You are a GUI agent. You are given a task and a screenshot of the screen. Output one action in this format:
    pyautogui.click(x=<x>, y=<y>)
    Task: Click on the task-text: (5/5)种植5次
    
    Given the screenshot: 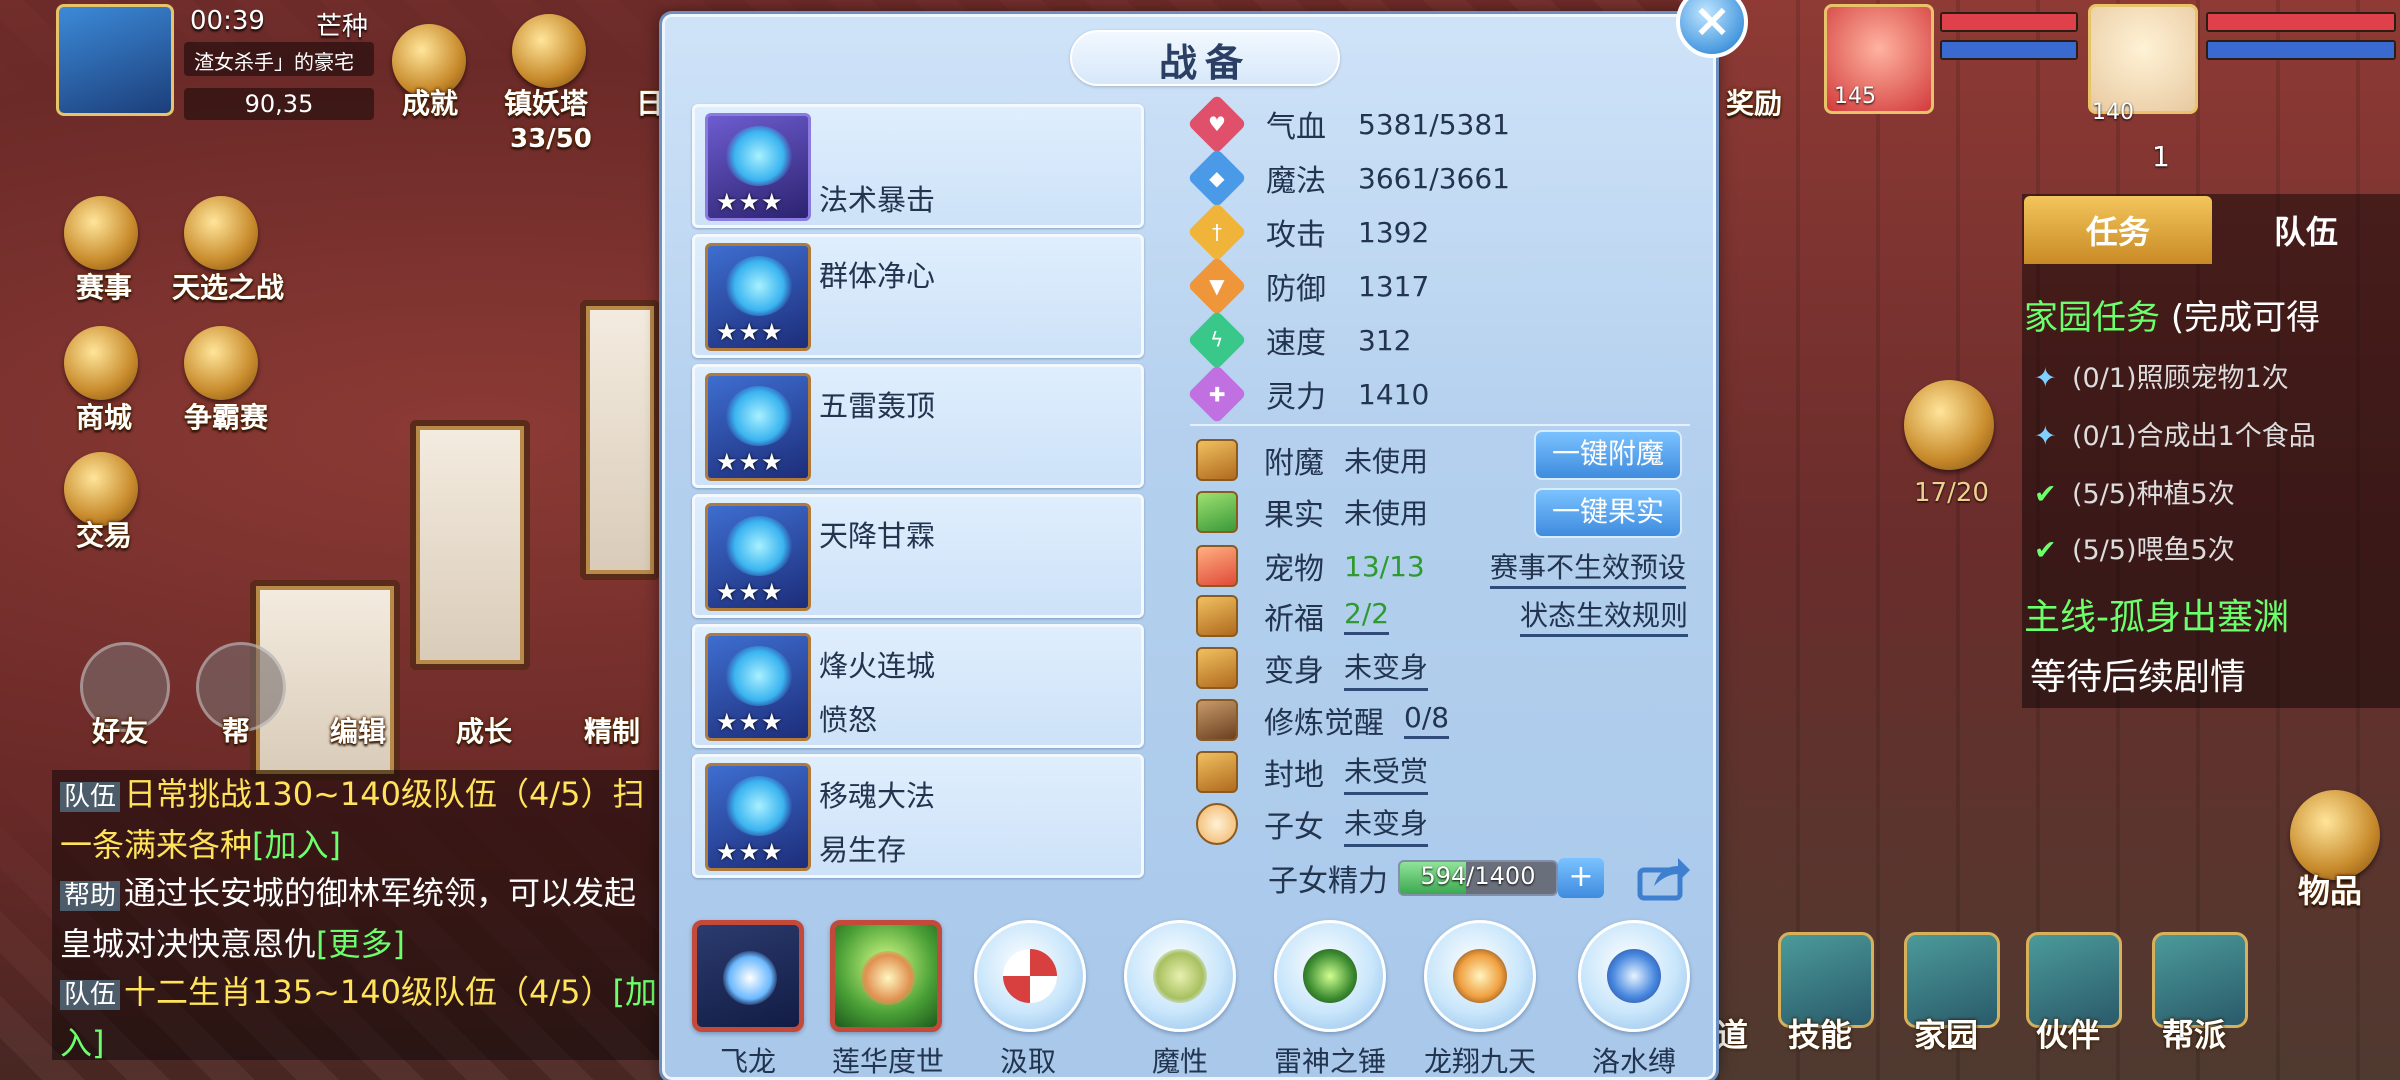 What is the action you would take?
    pyautogui.click(x=2153, y=494)
    